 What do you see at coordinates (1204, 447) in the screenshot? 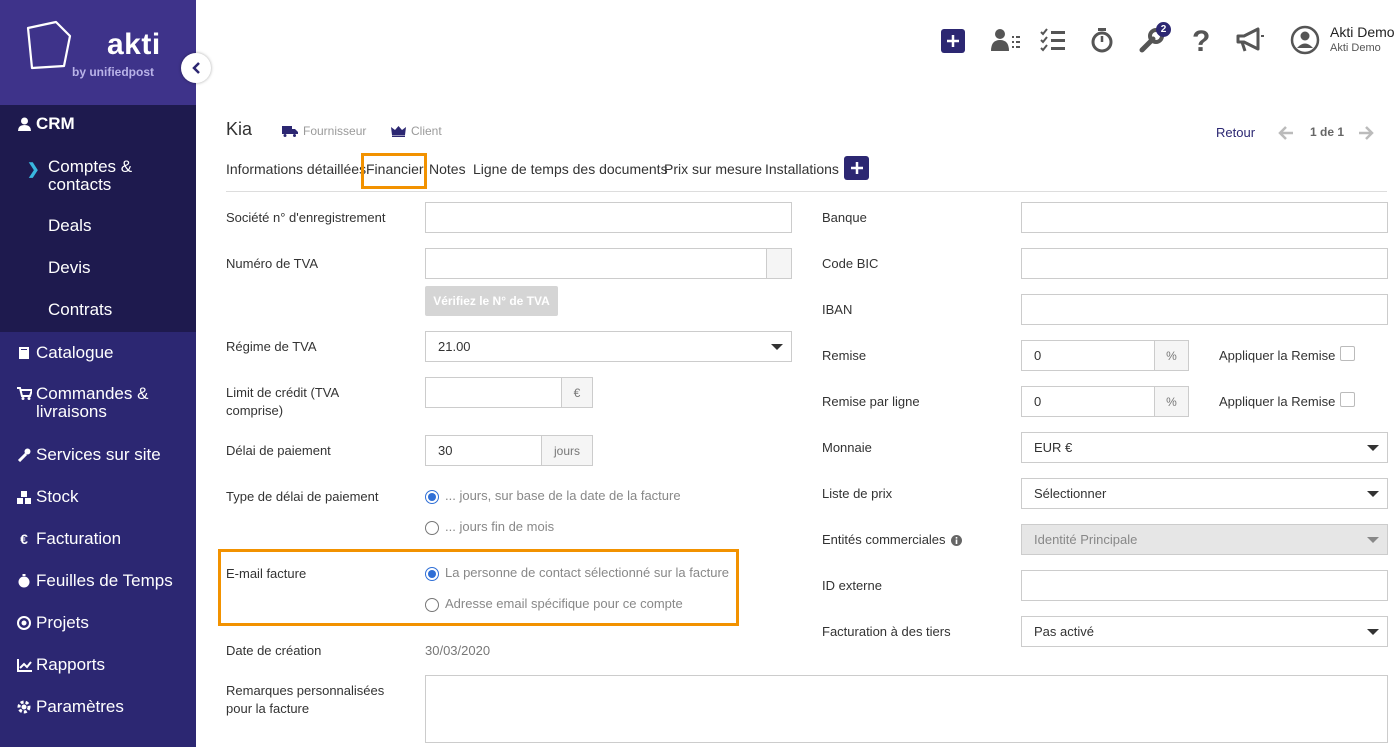
I see `currency-select: EUR €` at bounding box center [1204, 447].